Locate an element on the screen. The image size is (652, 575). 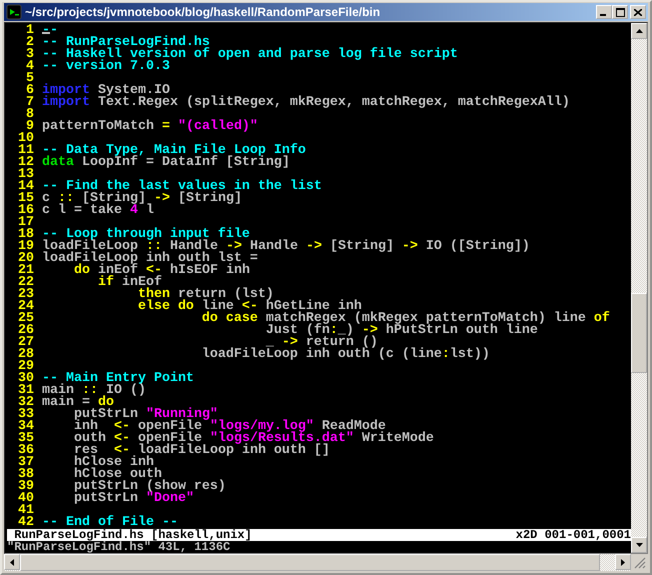
line-number: 5 is located at coordinates (29, 79).